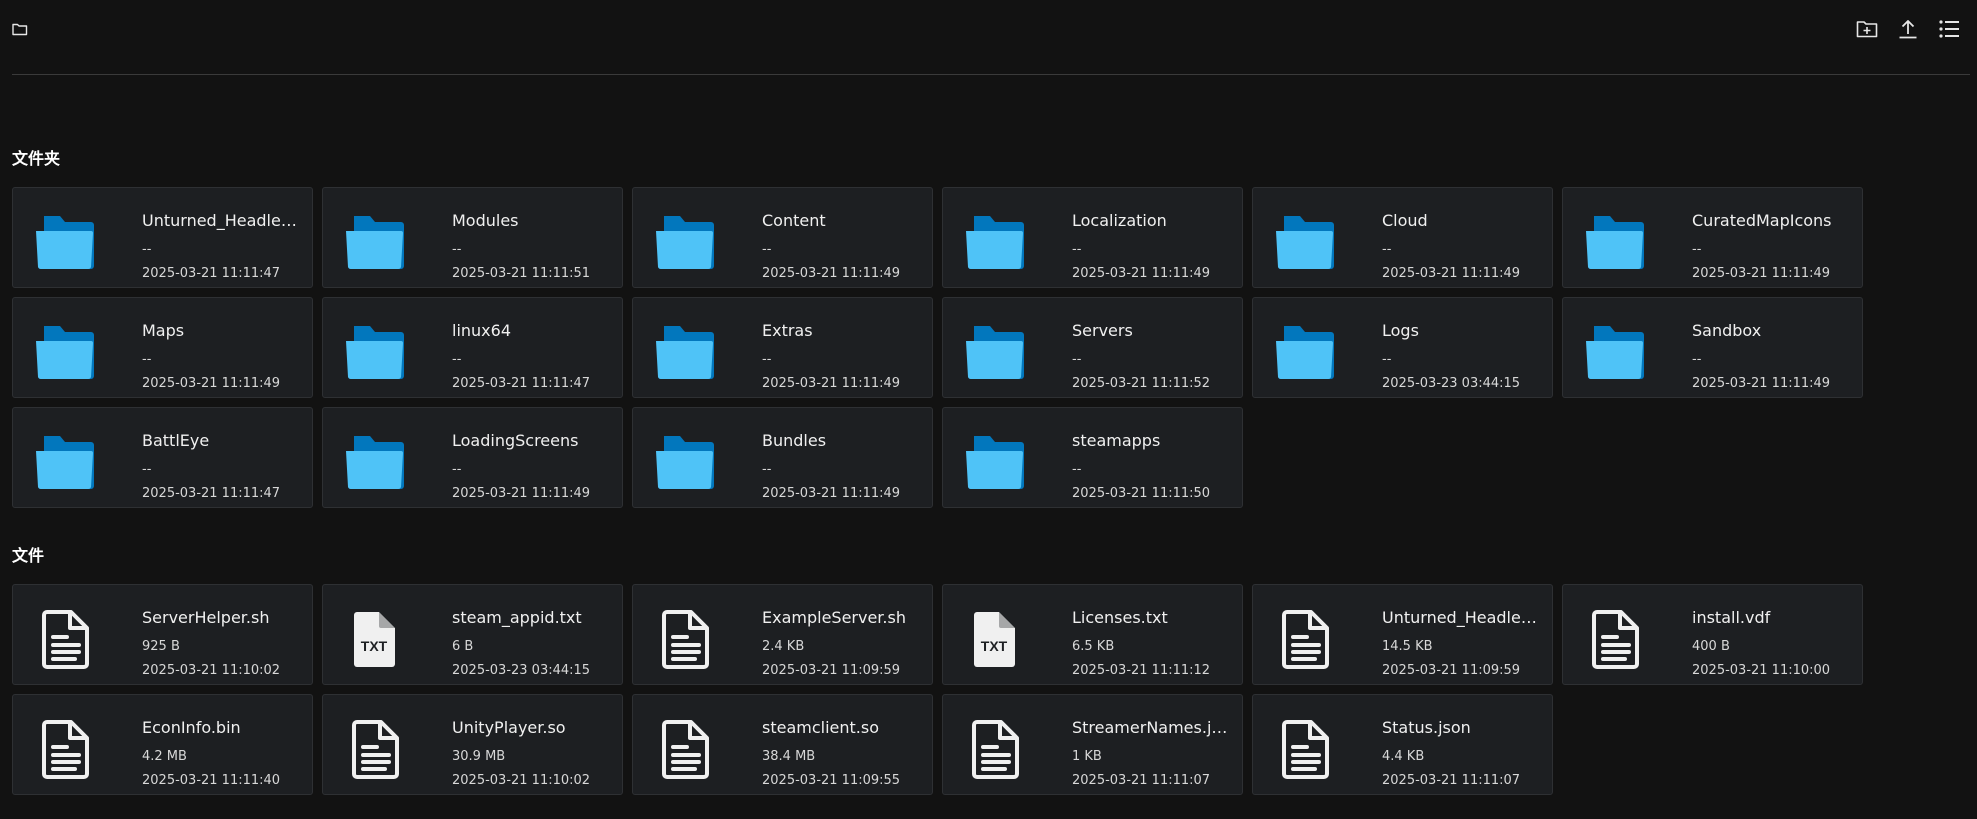 This screenshot has width=1977, height=819. I want to click on folder-card: Extras -- 2025-03-21 11:11:49, so click(782, 347).